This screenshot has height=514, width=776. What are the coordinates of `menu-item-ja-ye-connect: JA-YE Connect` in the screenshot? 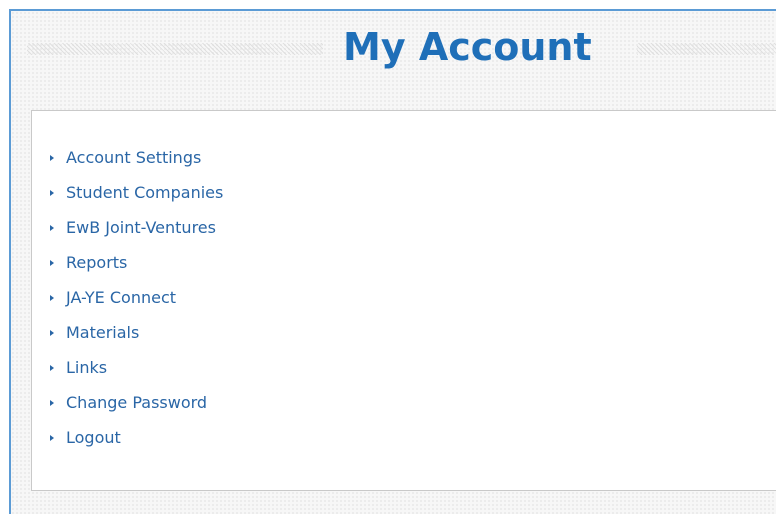 It's located at (413, 297).